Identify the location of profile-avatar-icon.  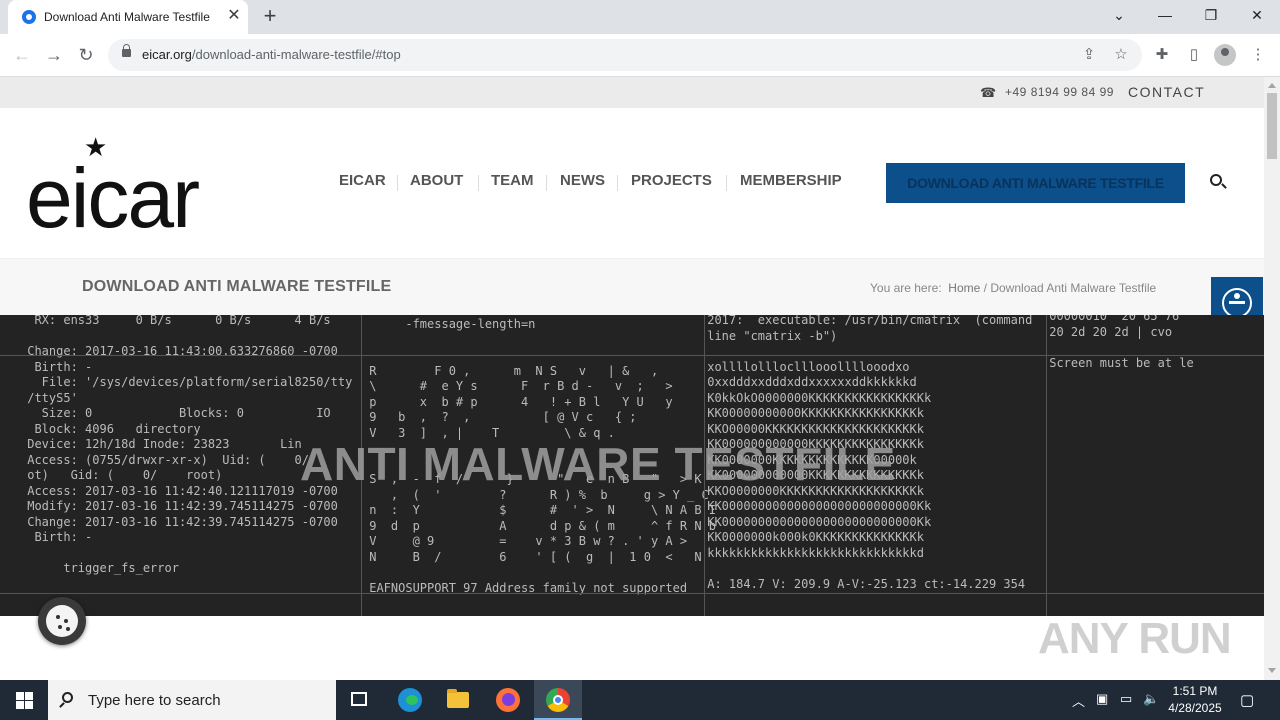
(1225, 55).